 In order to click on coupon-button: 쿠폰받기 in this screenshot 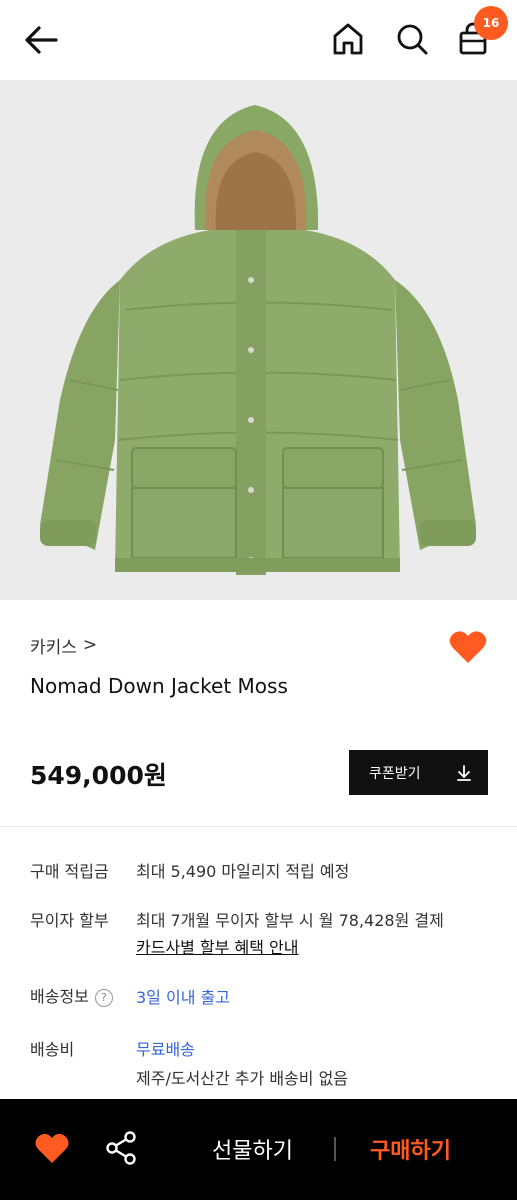, I will do `click(418, 772)`.